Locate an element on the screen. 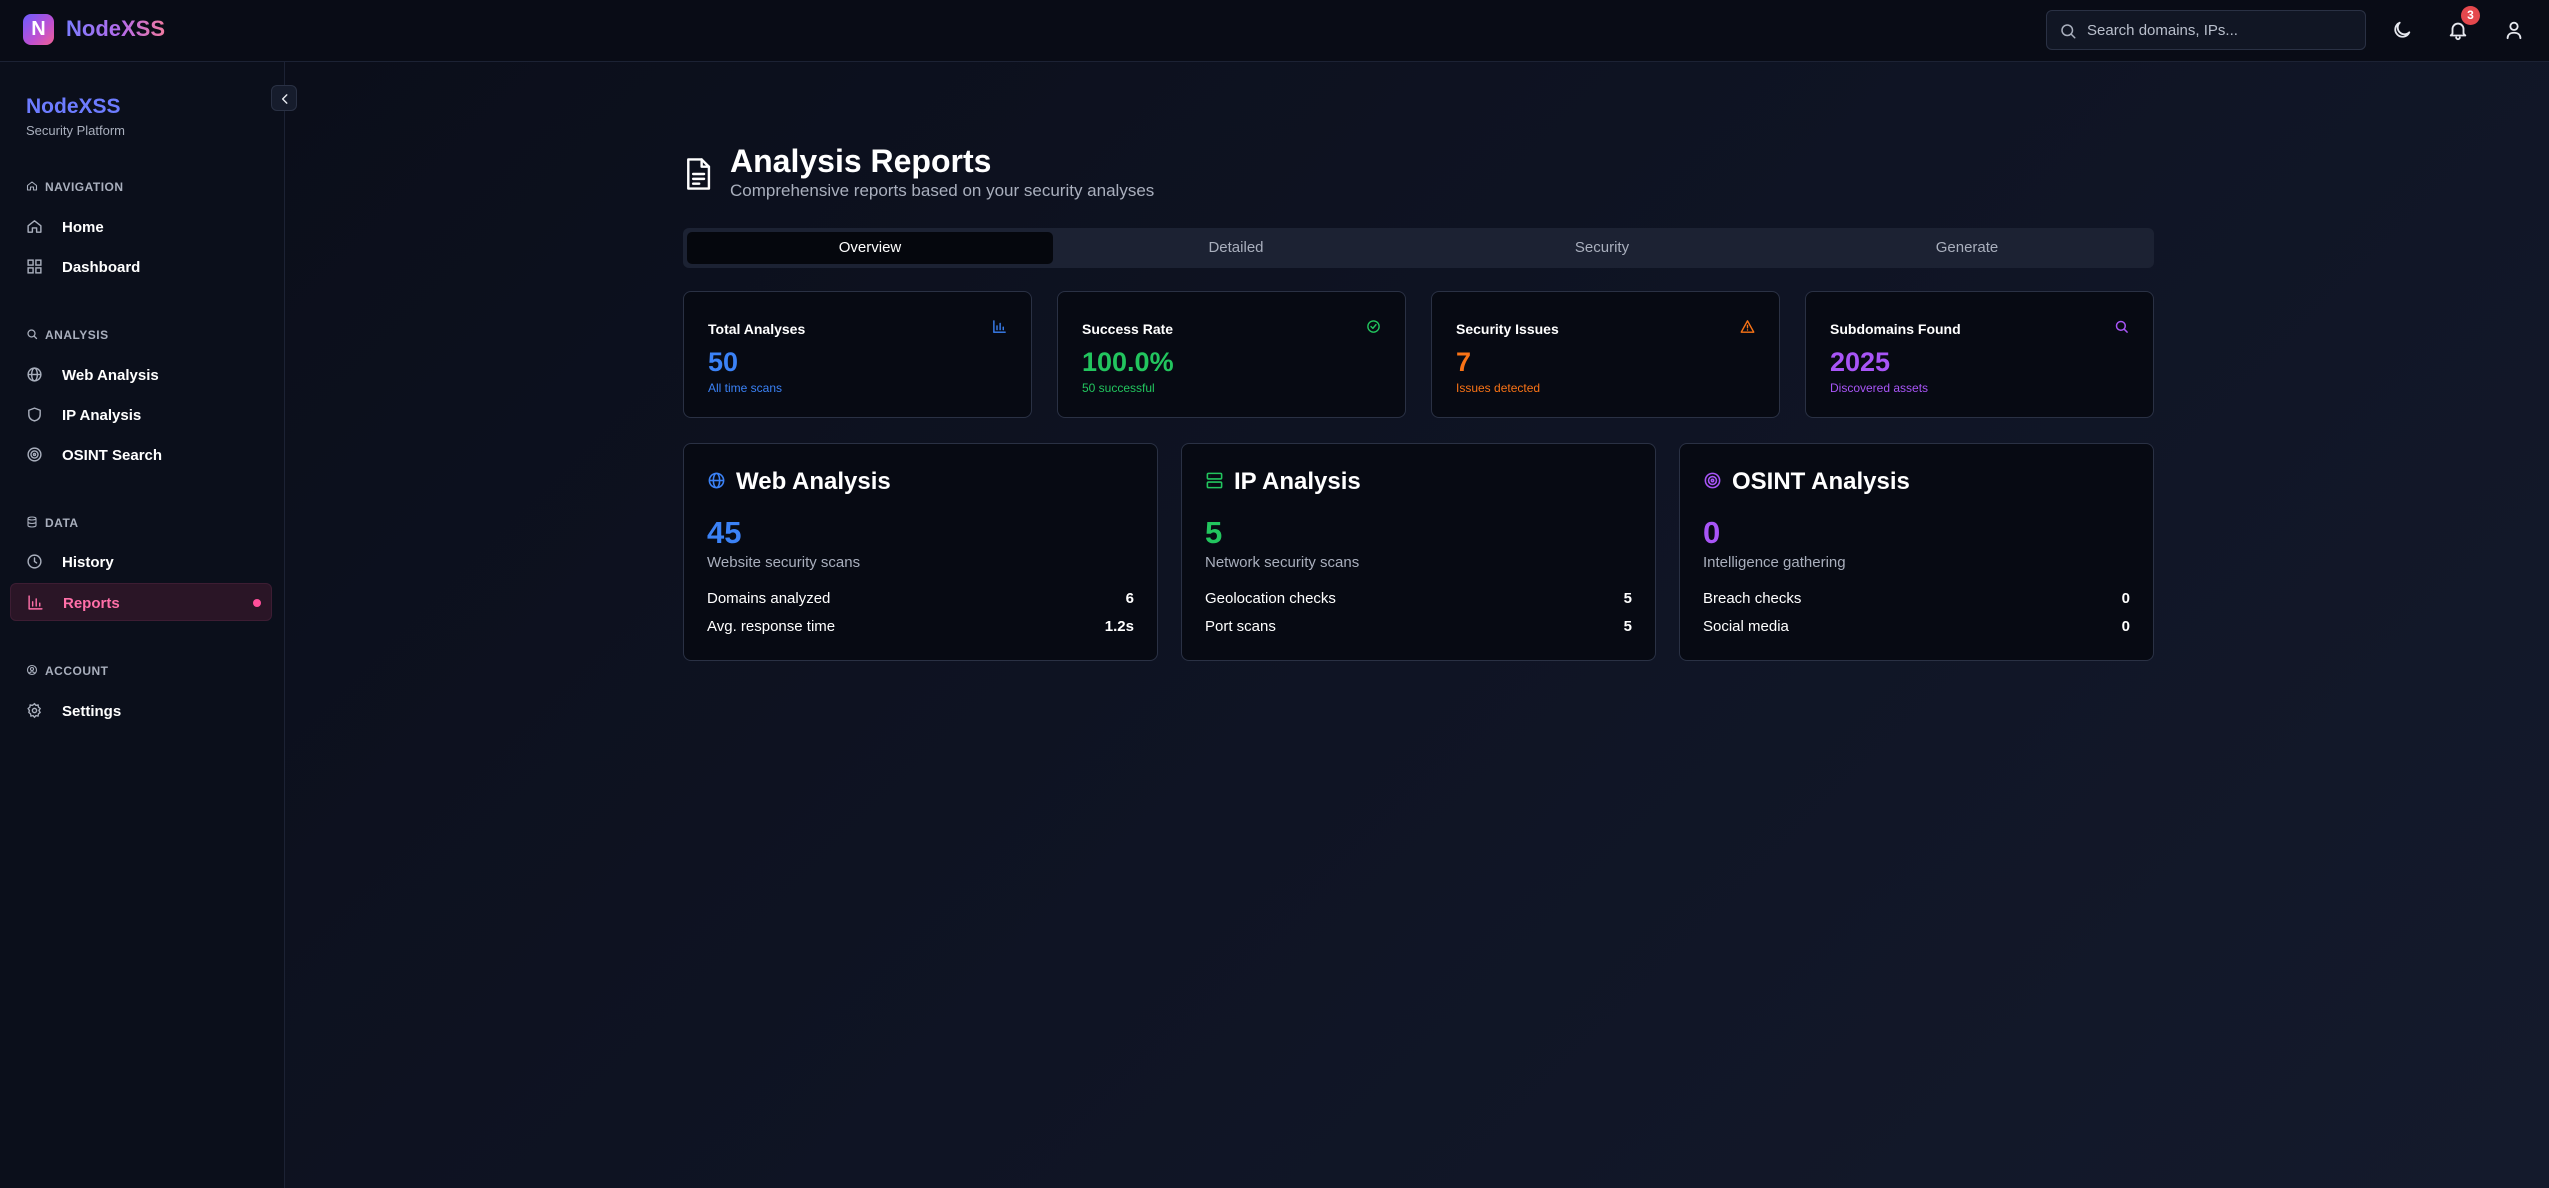 The width and height of the screenshot is (2549, 1188). clock-icon is located at coordinates (34, 561).